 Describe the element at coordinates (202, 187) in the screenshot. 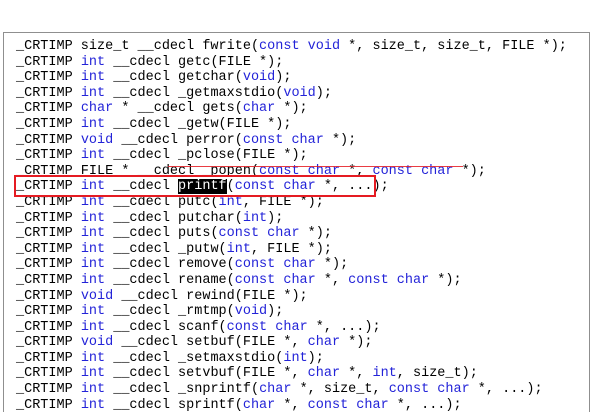

I see `selected-text: printf` at that location.